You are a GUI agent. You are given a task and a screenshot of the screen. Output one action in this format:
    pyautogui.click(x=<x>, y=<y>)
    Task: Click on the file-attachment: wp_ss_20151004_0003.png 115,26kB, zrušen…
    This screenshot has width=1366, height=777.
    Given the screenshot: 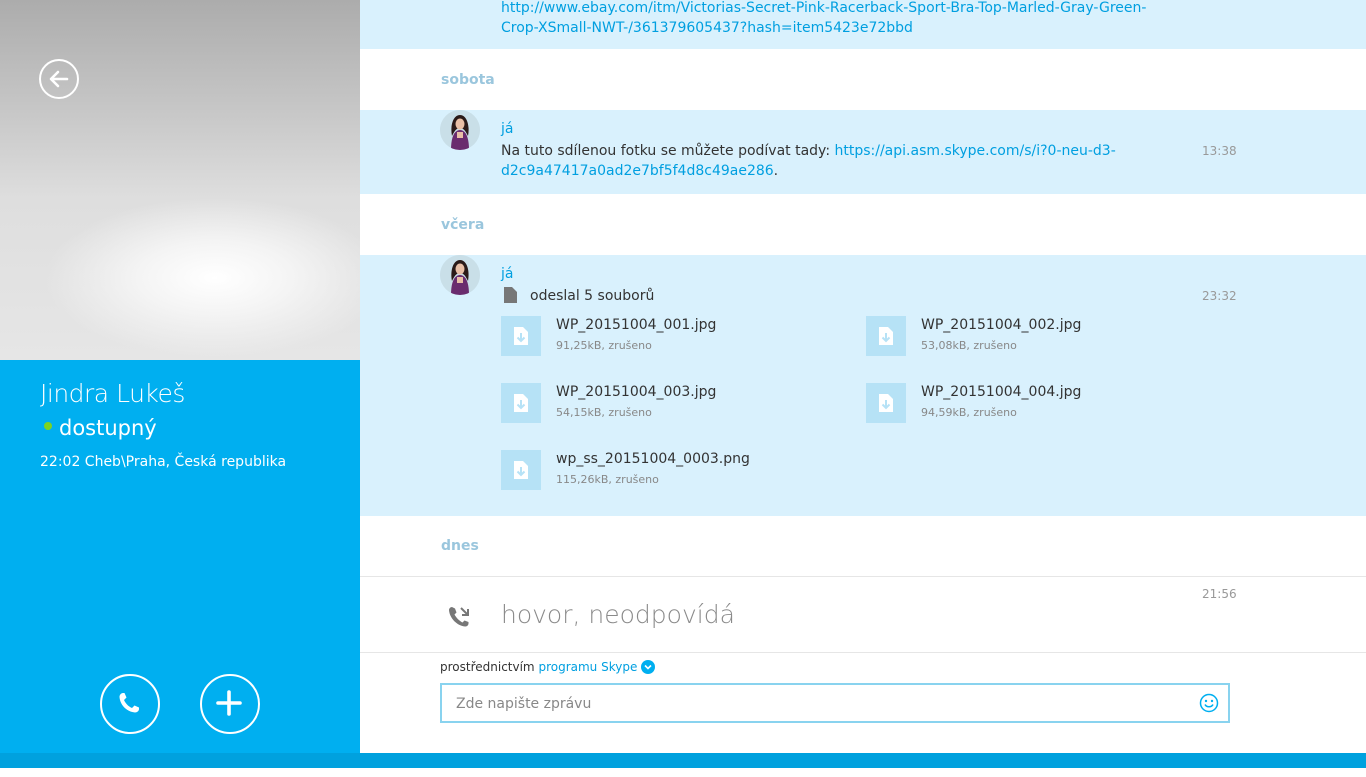 What is the action you would take?
    pyautogui.click(x=651, y=471)
    